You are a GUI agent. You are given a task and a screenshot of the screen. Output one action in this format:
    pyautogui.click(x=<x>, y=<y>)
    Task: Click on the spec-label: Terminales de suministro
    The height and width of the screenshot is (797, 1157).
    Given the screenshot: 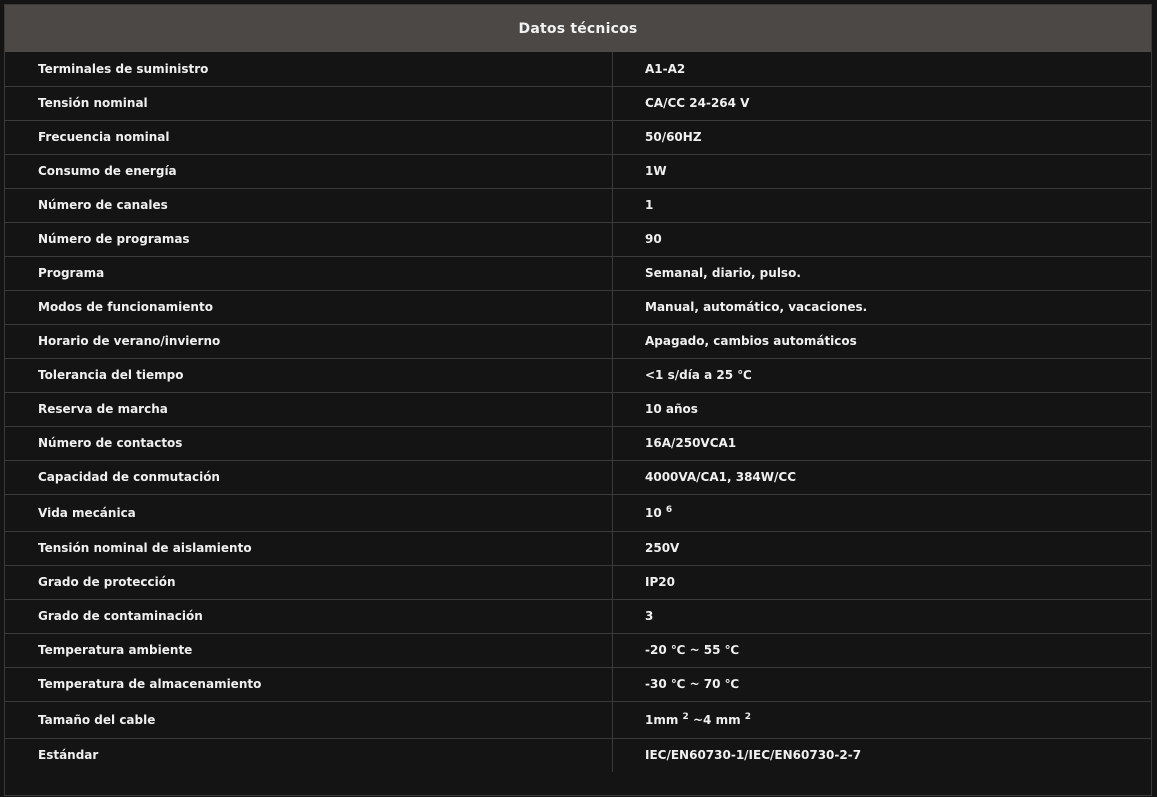 What is the action you would take?
    pyautogui.click(x=309, y=69)
    